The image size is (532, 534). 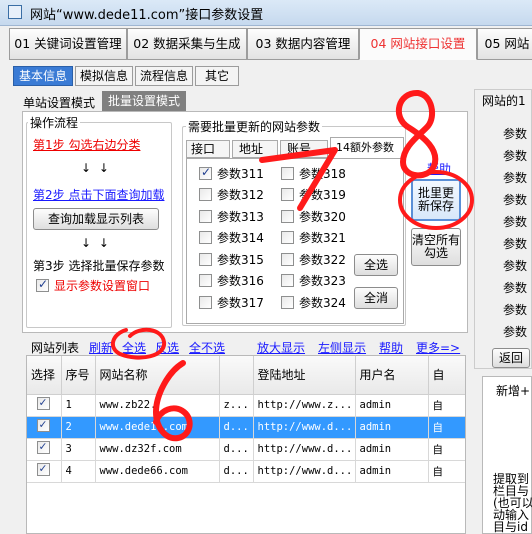 I want to click on param-314-checkbox, so click(x=205, y=237).